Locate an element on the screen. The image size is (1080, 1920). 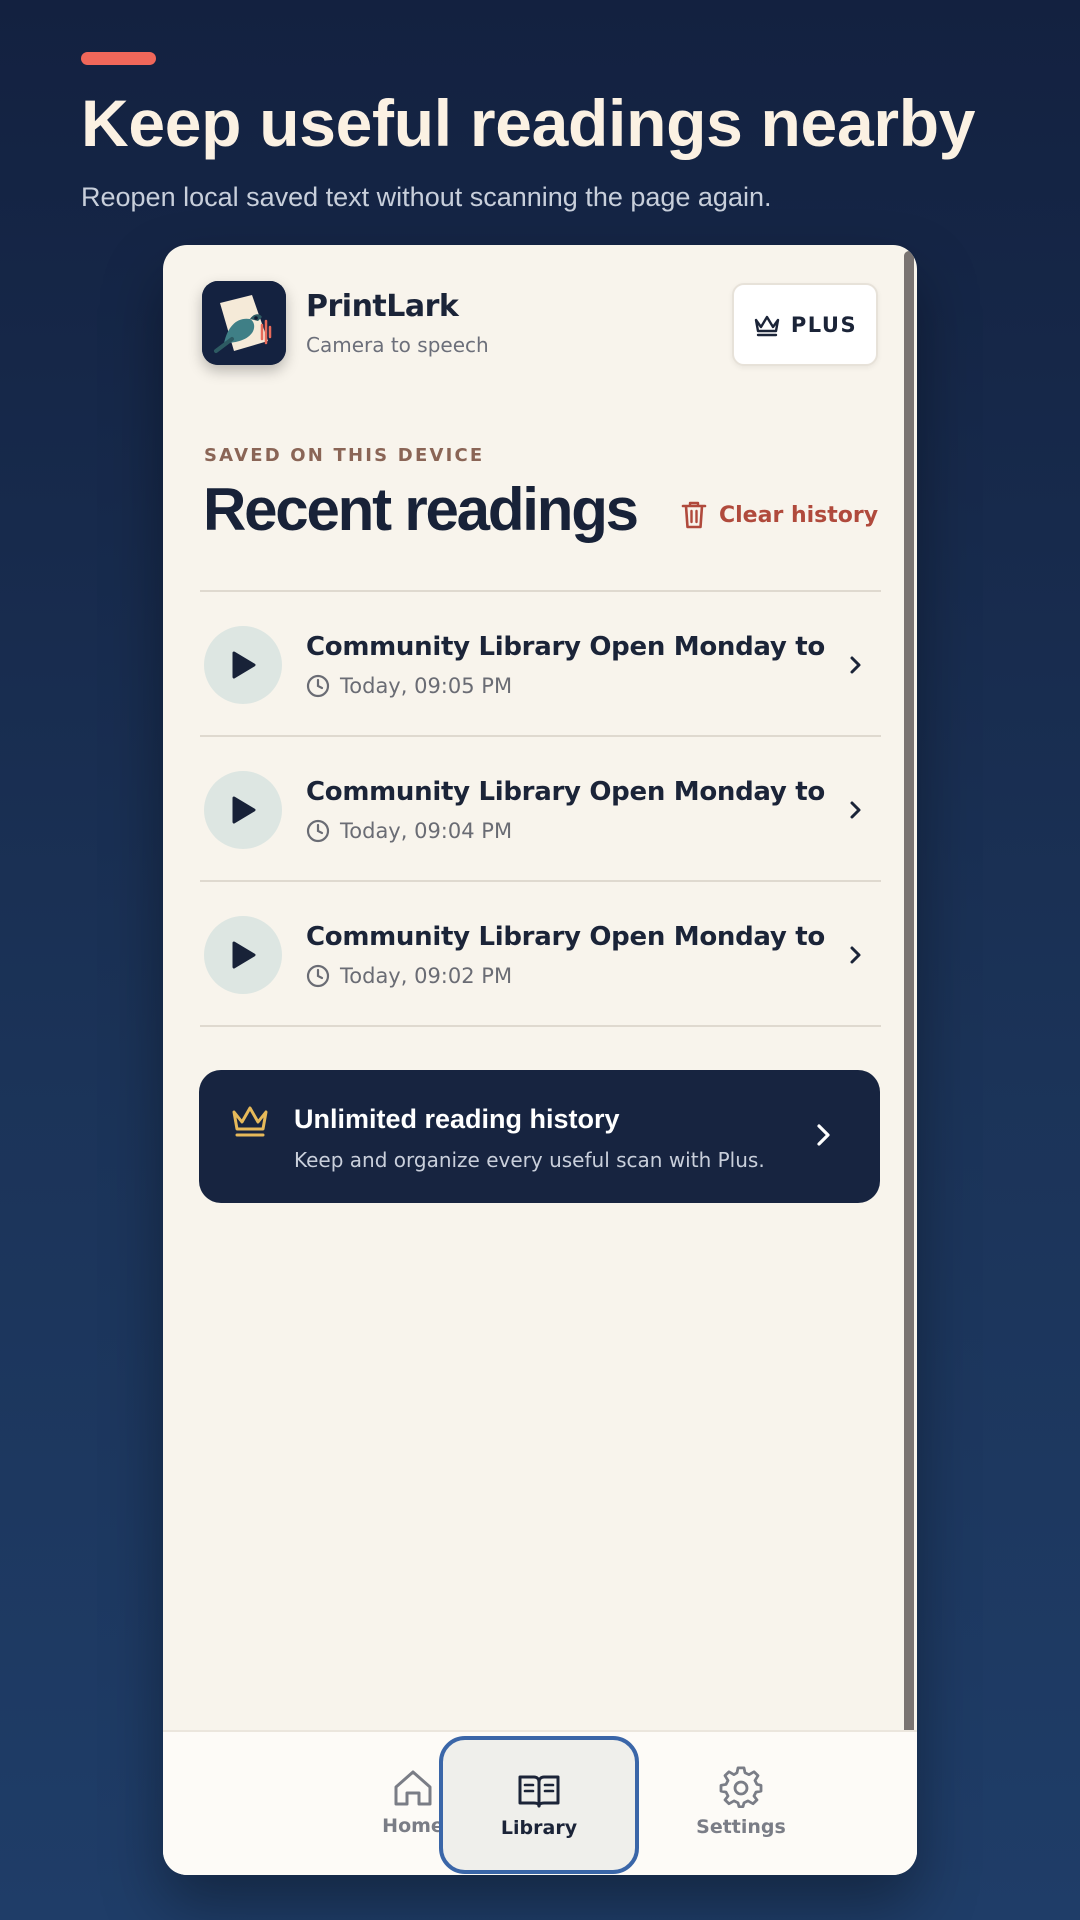
tab-settings: Settings is located at coordinates (741, 1802).